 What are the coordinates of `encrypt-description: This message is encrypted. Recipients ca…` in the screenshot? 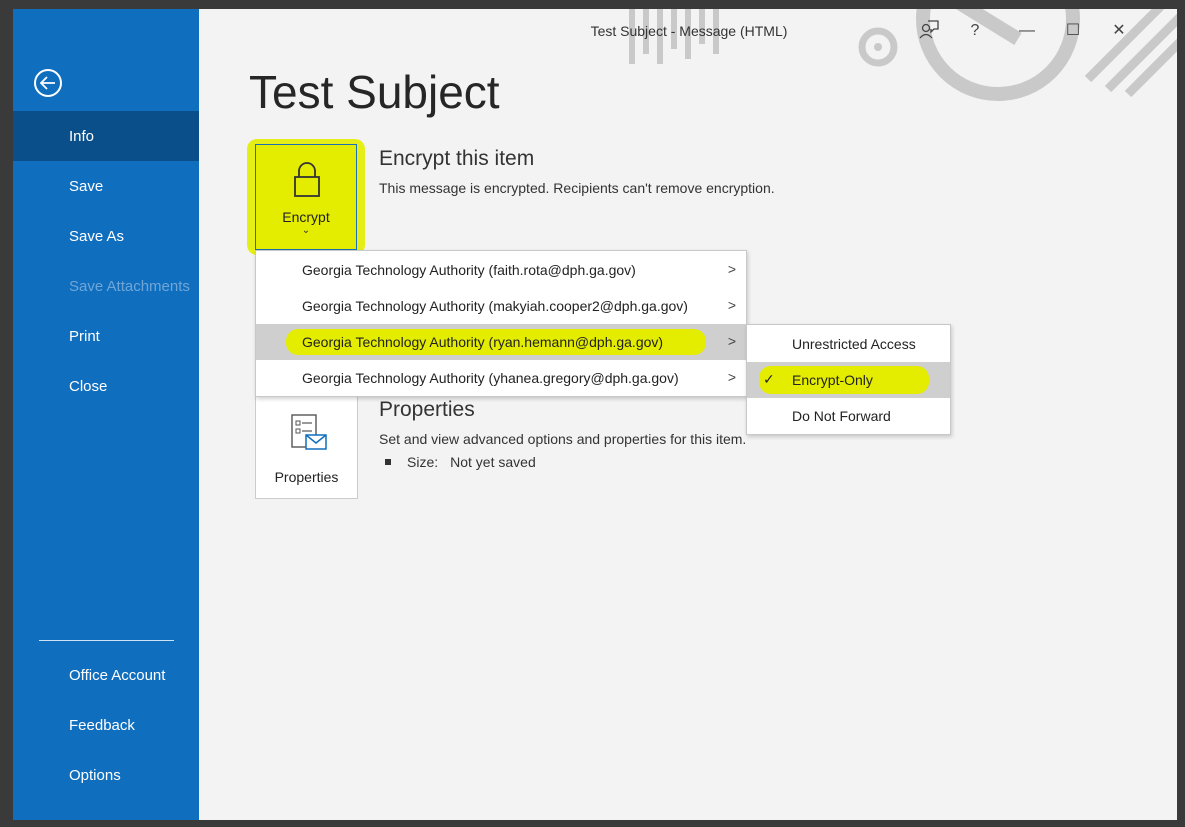 It's located at (577, 188).